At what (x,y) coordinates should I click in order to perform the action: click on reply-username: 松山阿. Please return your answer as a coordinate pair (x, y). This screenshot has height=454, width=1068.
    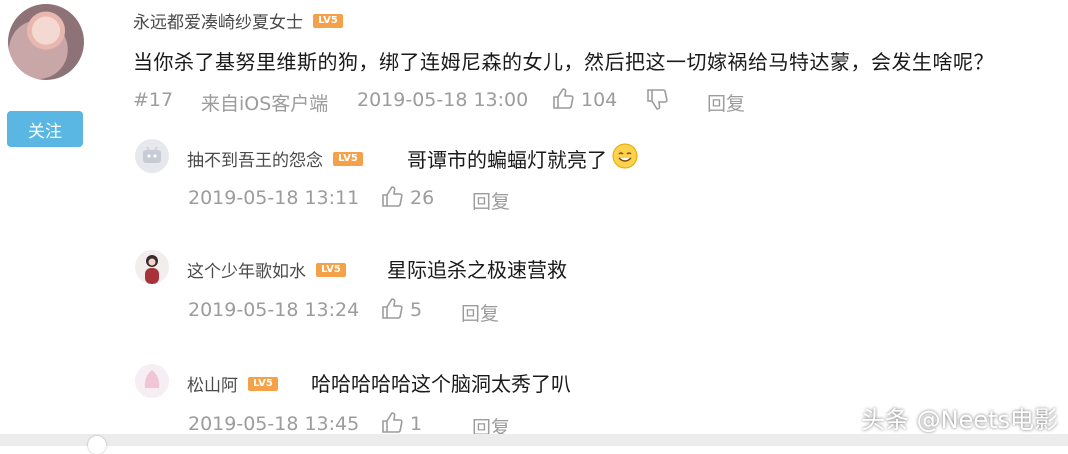
    Looking at the image, I should click on (212, 383).